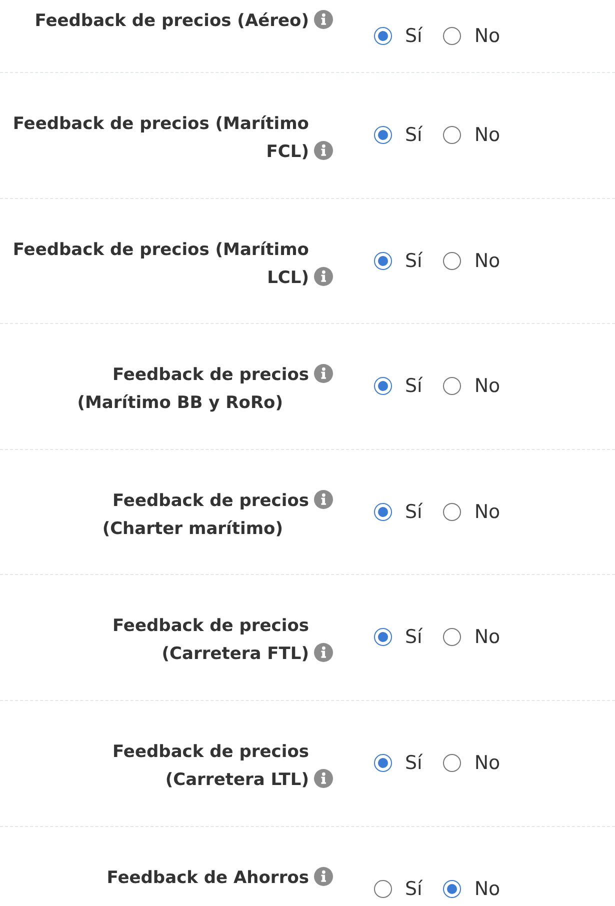  Describe the element at coordinates (210, 640) in the screenshot. I see `setting-label: Feedback de precios (Carretera FTL)` at that location.